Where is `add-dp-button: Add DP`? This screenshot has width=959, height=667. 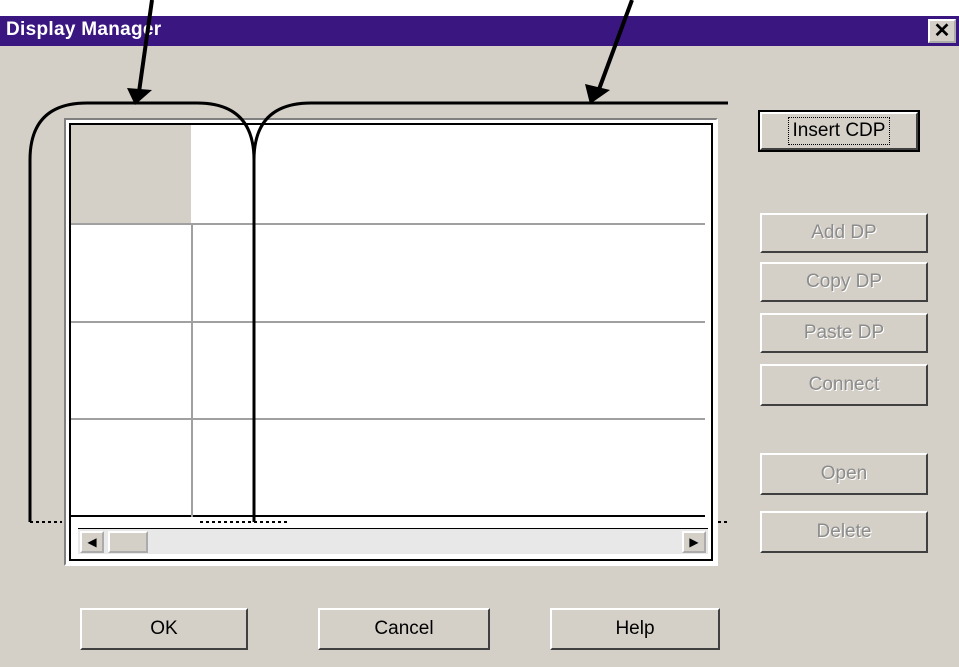 add-dp-button: Add DP is located at coordinates (844, 233).